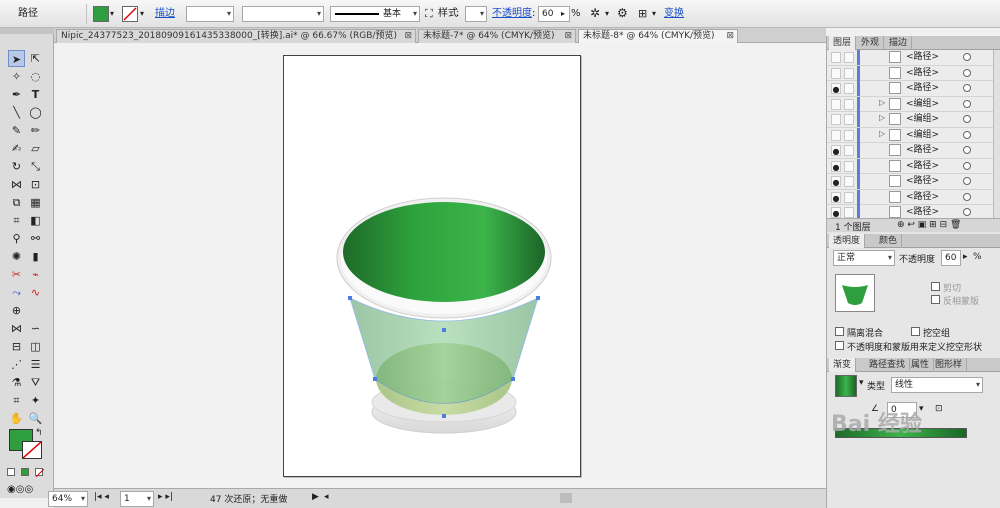 This screenshot has height=508, width=1000. Describe the element at coordinates (16, 202) in the screenshot. I see `shape-builder-icon: ⧉` at that location.